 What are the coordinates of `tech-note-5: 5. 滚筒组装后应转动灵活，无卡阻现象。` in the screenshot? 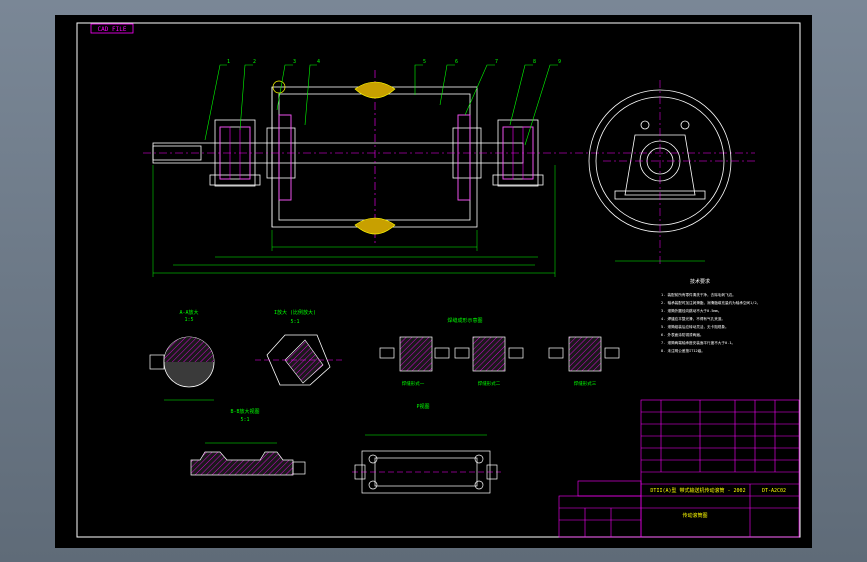 It's located at (695, 326).